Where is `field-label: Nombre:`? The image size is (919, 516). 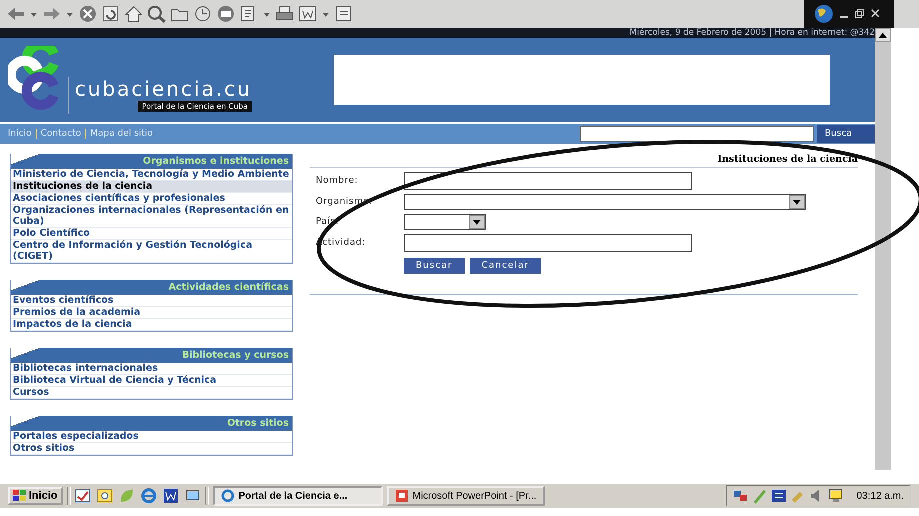
field-label: Nombre: is located at coordinates (337, 181).